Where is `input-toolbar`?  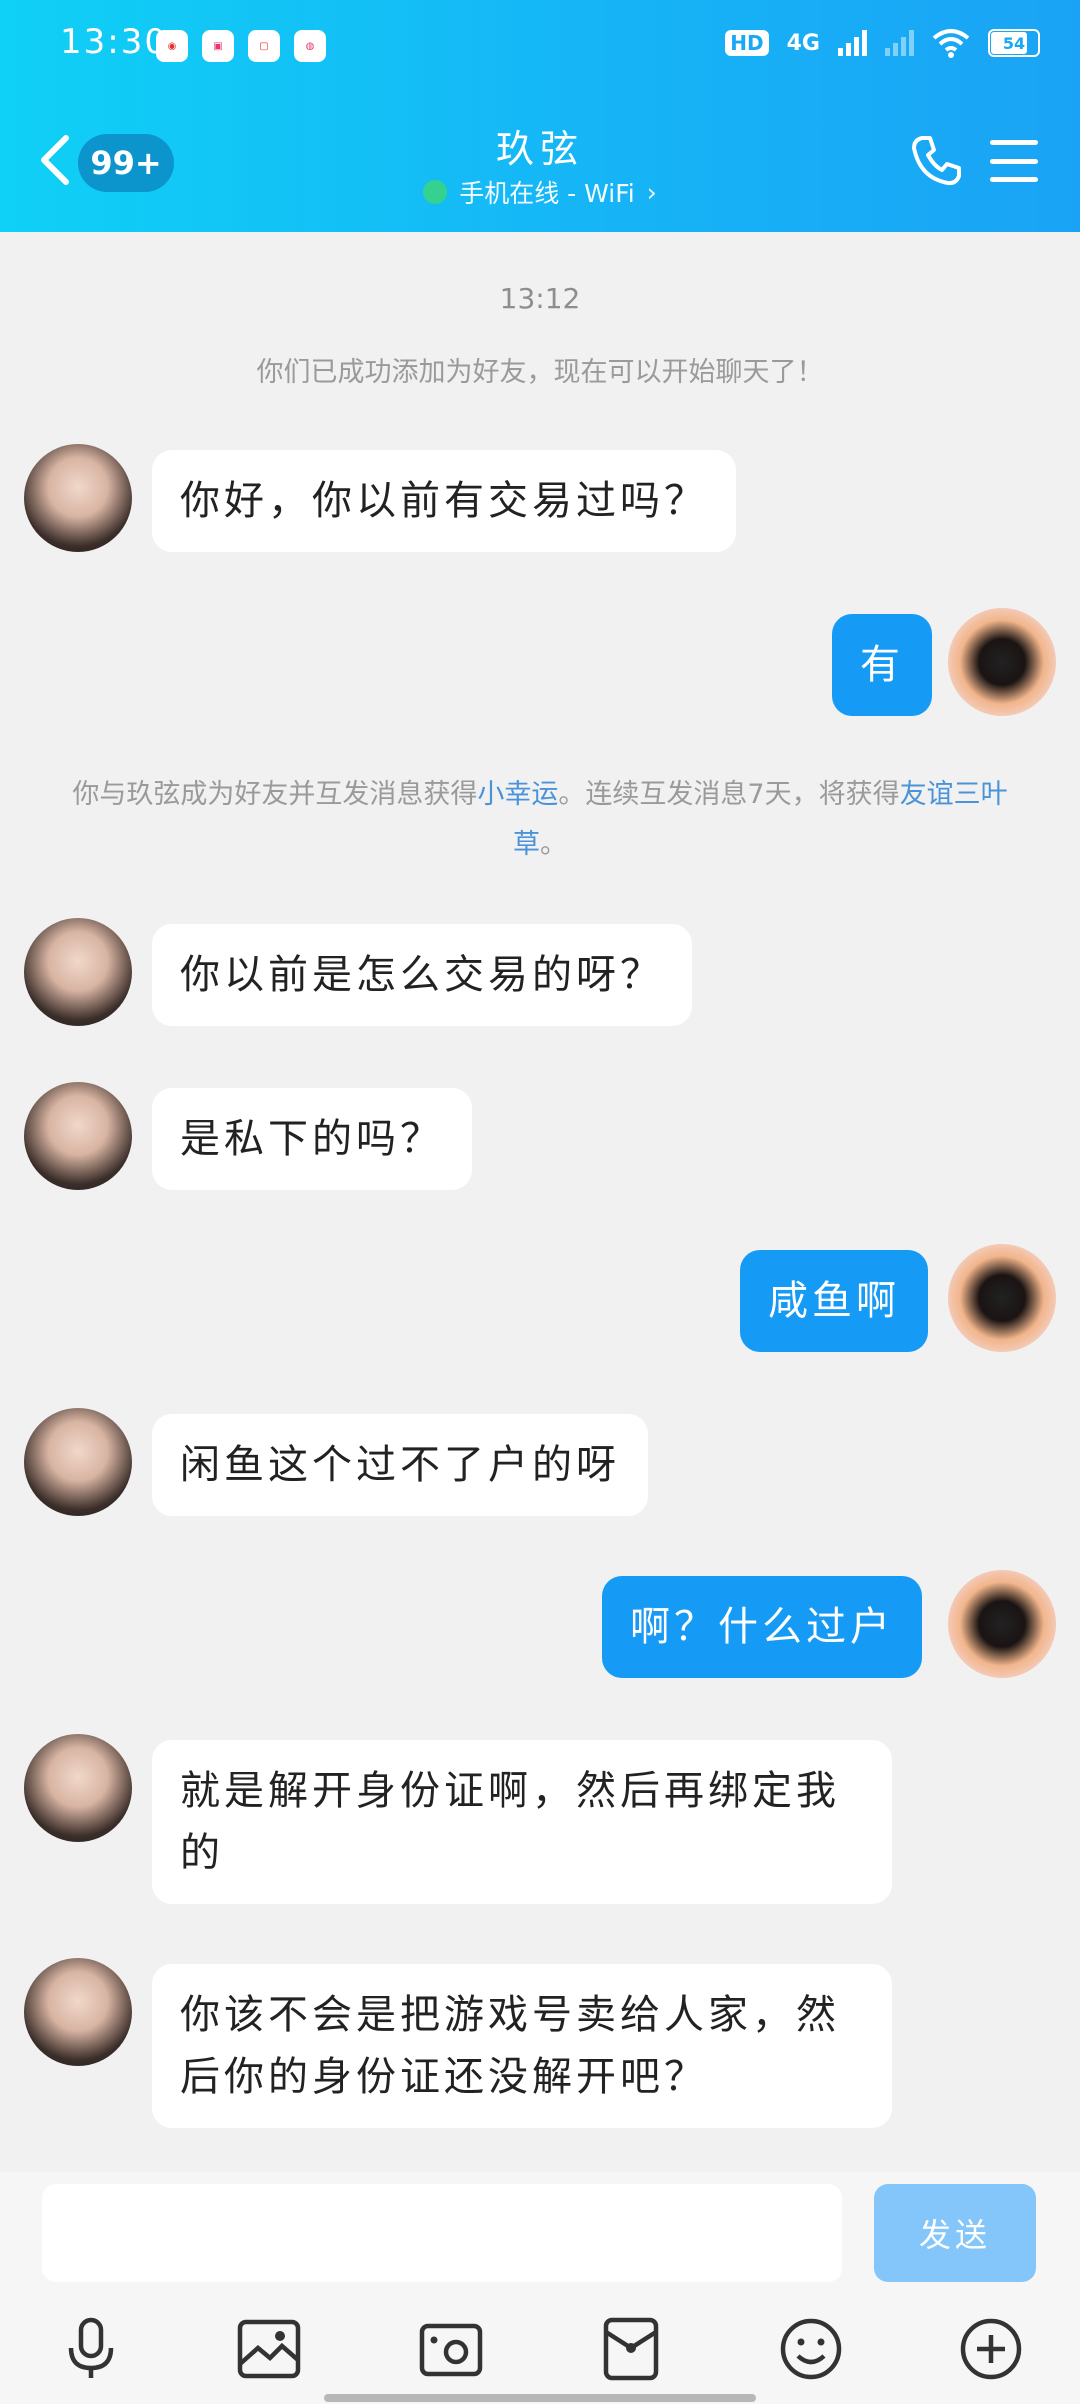 input-toolbar is located at coordinates (540, 2347).